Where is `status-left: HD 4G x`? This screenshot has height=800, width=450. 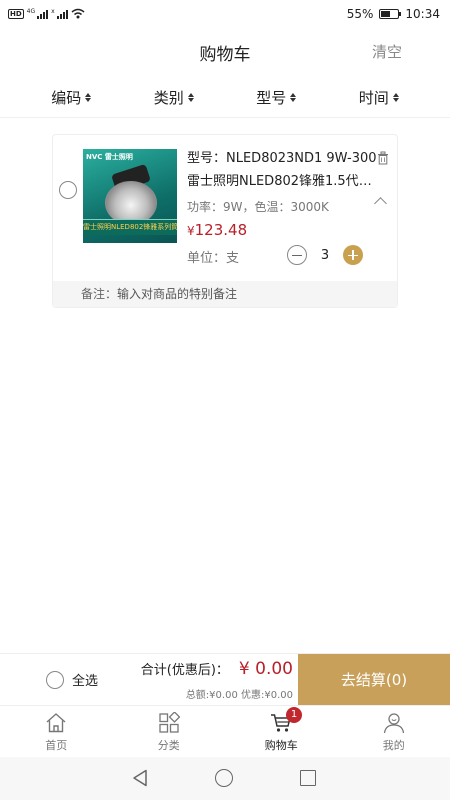 status-left: HD 4G x is located at coordinates (46, 13).